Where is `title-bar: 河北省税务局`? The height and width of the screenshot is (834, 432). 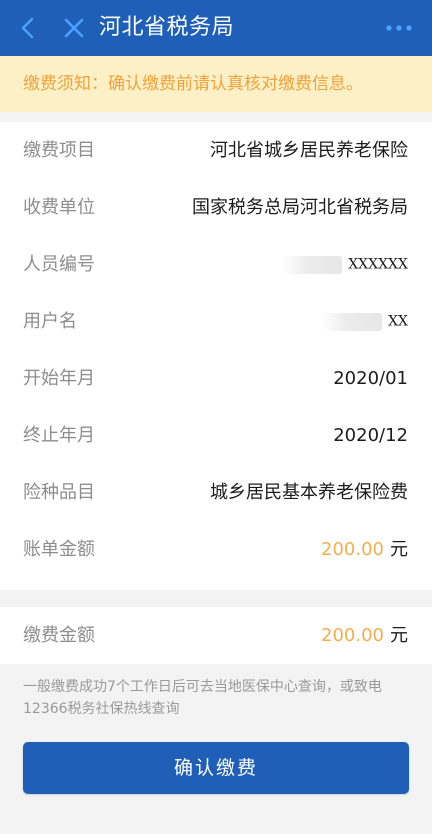
title-bar: 河北省税务局 is located at coordinates (216, 28).